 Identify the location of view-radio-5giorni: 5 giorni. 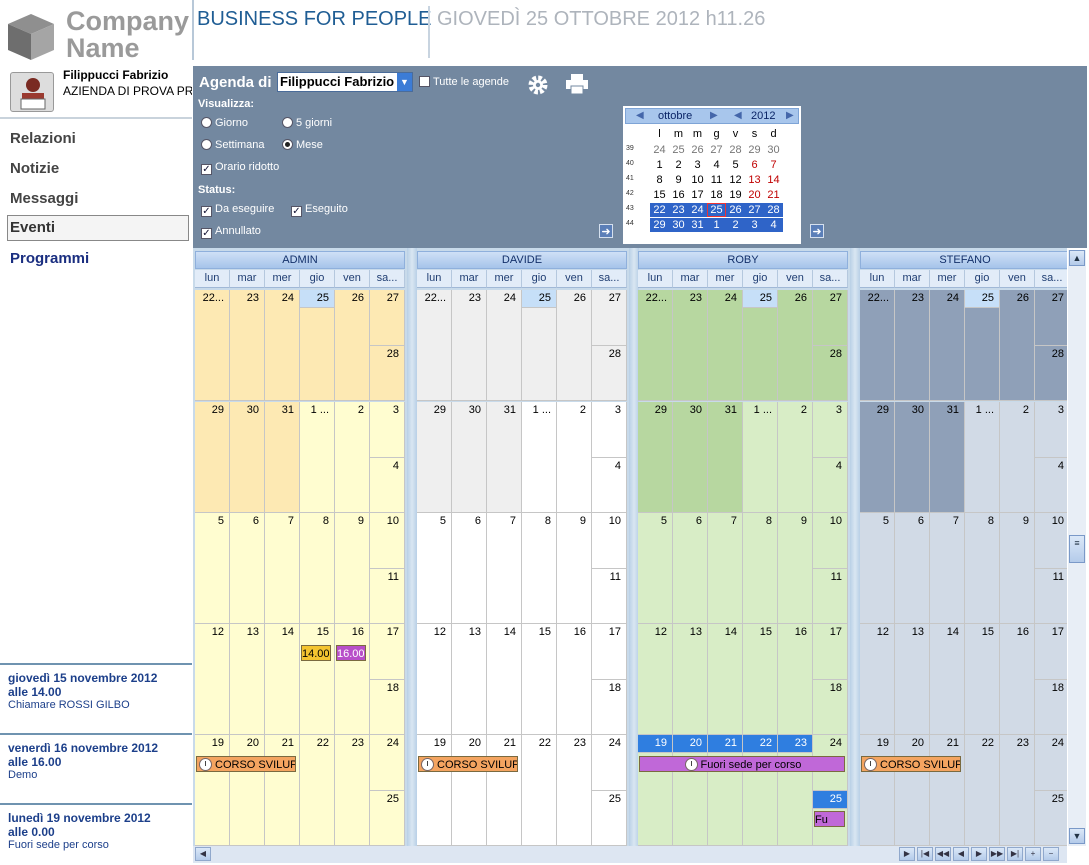
(307, 123).